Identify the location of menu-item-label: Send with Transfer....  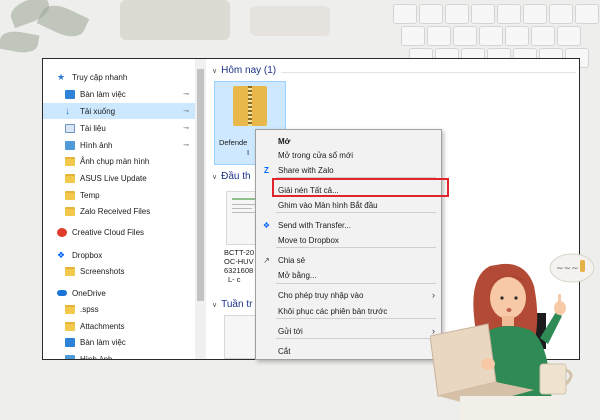
(314, 225).